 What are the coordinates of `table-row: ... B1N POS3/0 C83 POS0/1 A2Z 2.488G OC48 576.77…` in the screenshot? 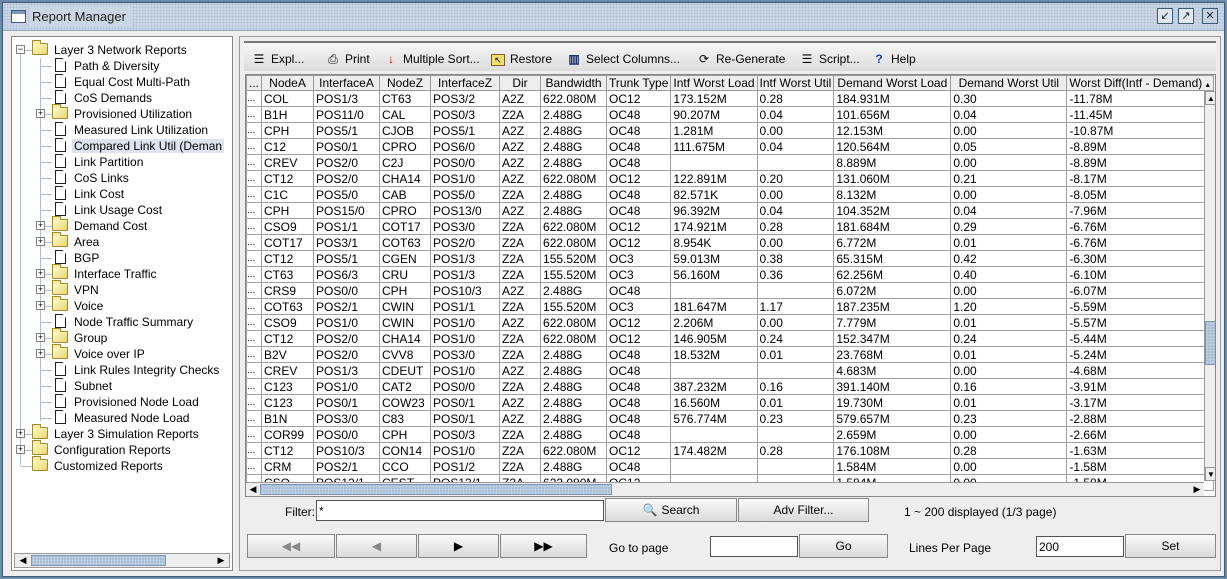 It's located at (730, 418).